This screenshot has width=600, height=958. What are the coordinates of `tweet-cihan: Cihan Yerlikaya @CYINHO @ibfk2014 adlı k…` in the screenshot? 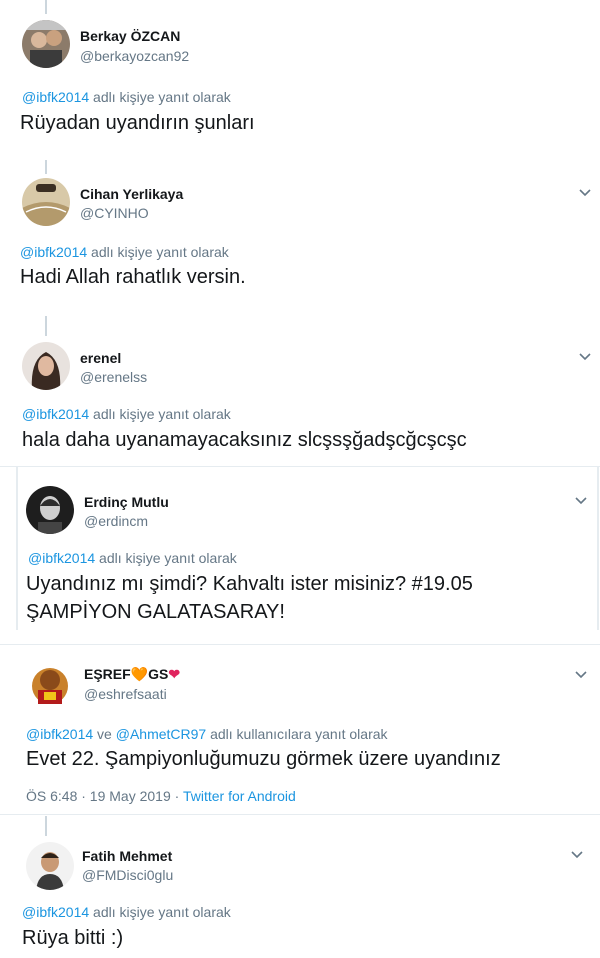 It's located at (300, 244).